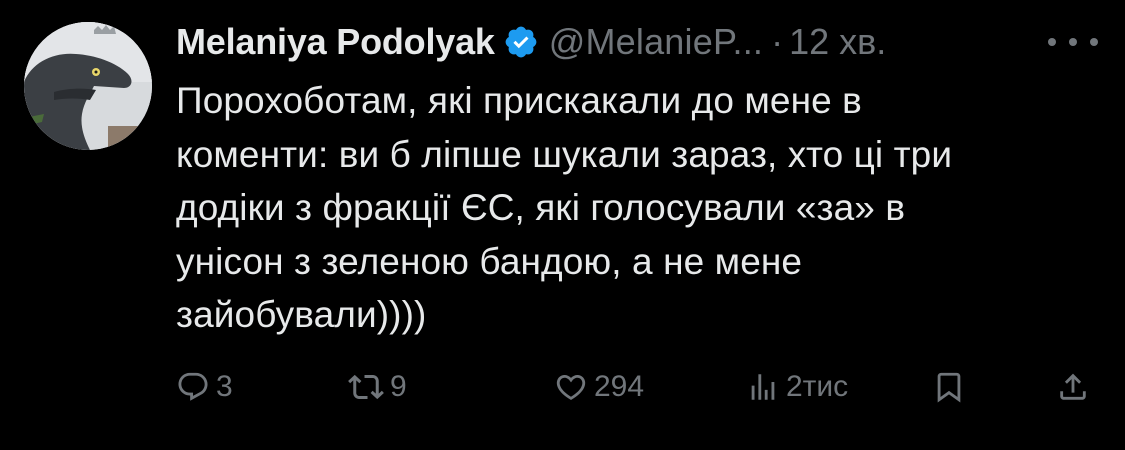 This screenshot has width=1125, height=450. I want to click on bookmark-icon, so click(949, 387).